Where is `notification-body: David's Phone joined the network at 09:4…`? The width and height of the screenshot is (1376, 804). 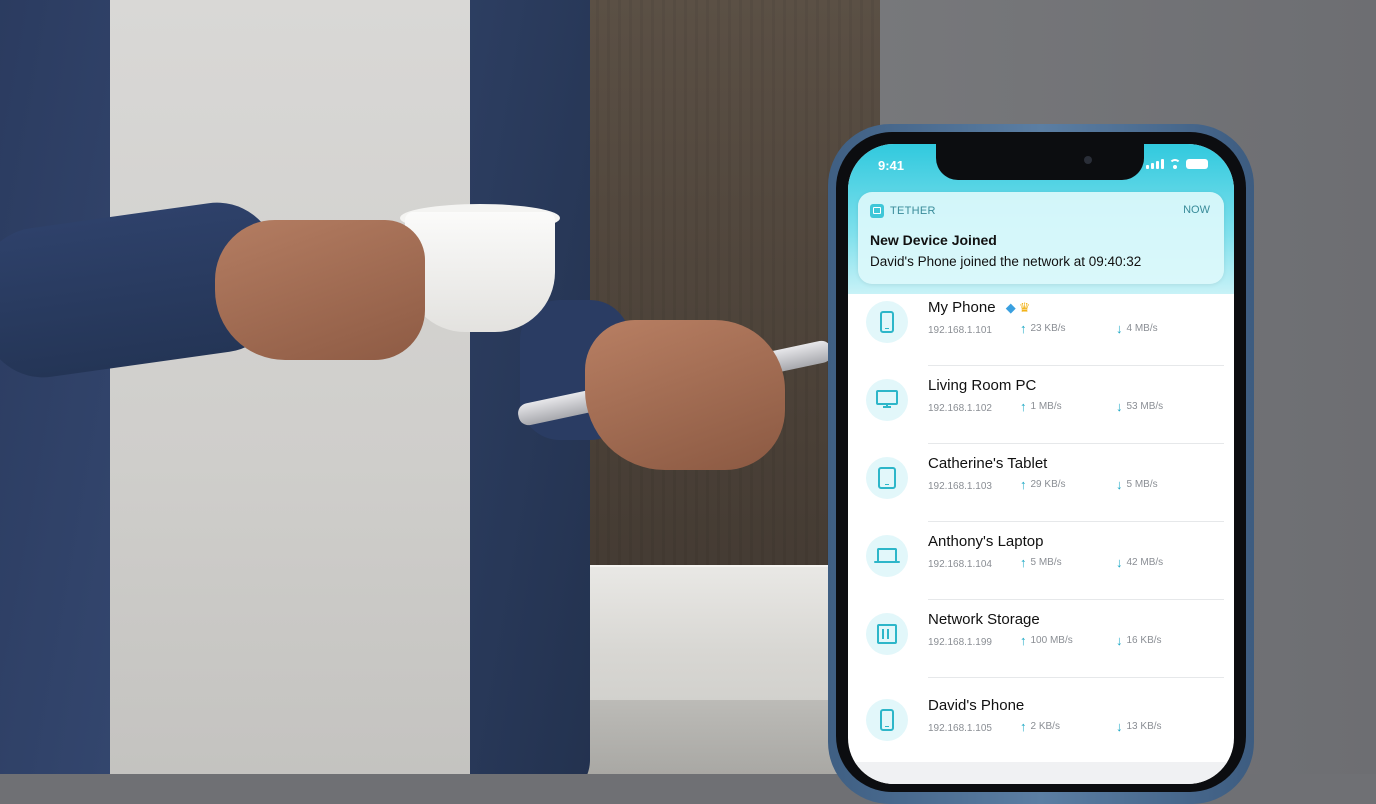 notification-body: David's Phone joined the network at 09:4… is located at coordinates (1006, 261).